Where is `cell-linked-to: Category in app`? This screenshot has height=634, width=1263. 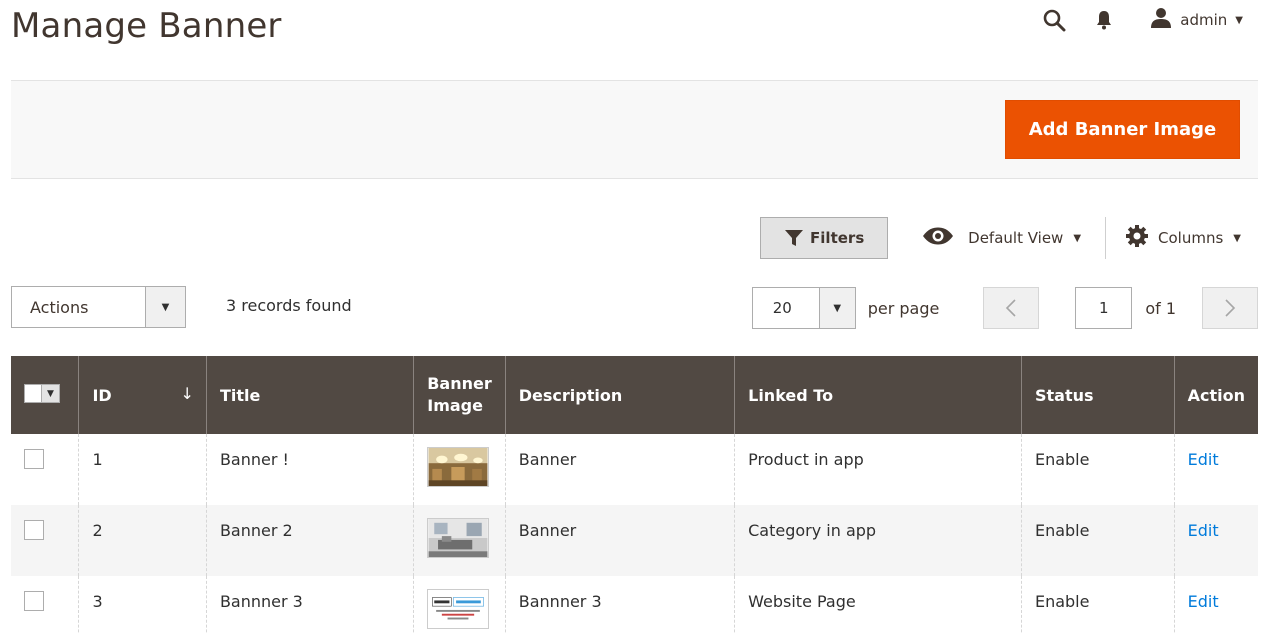 cell-linked-to: Category in app is located at coordinates (878, 540).